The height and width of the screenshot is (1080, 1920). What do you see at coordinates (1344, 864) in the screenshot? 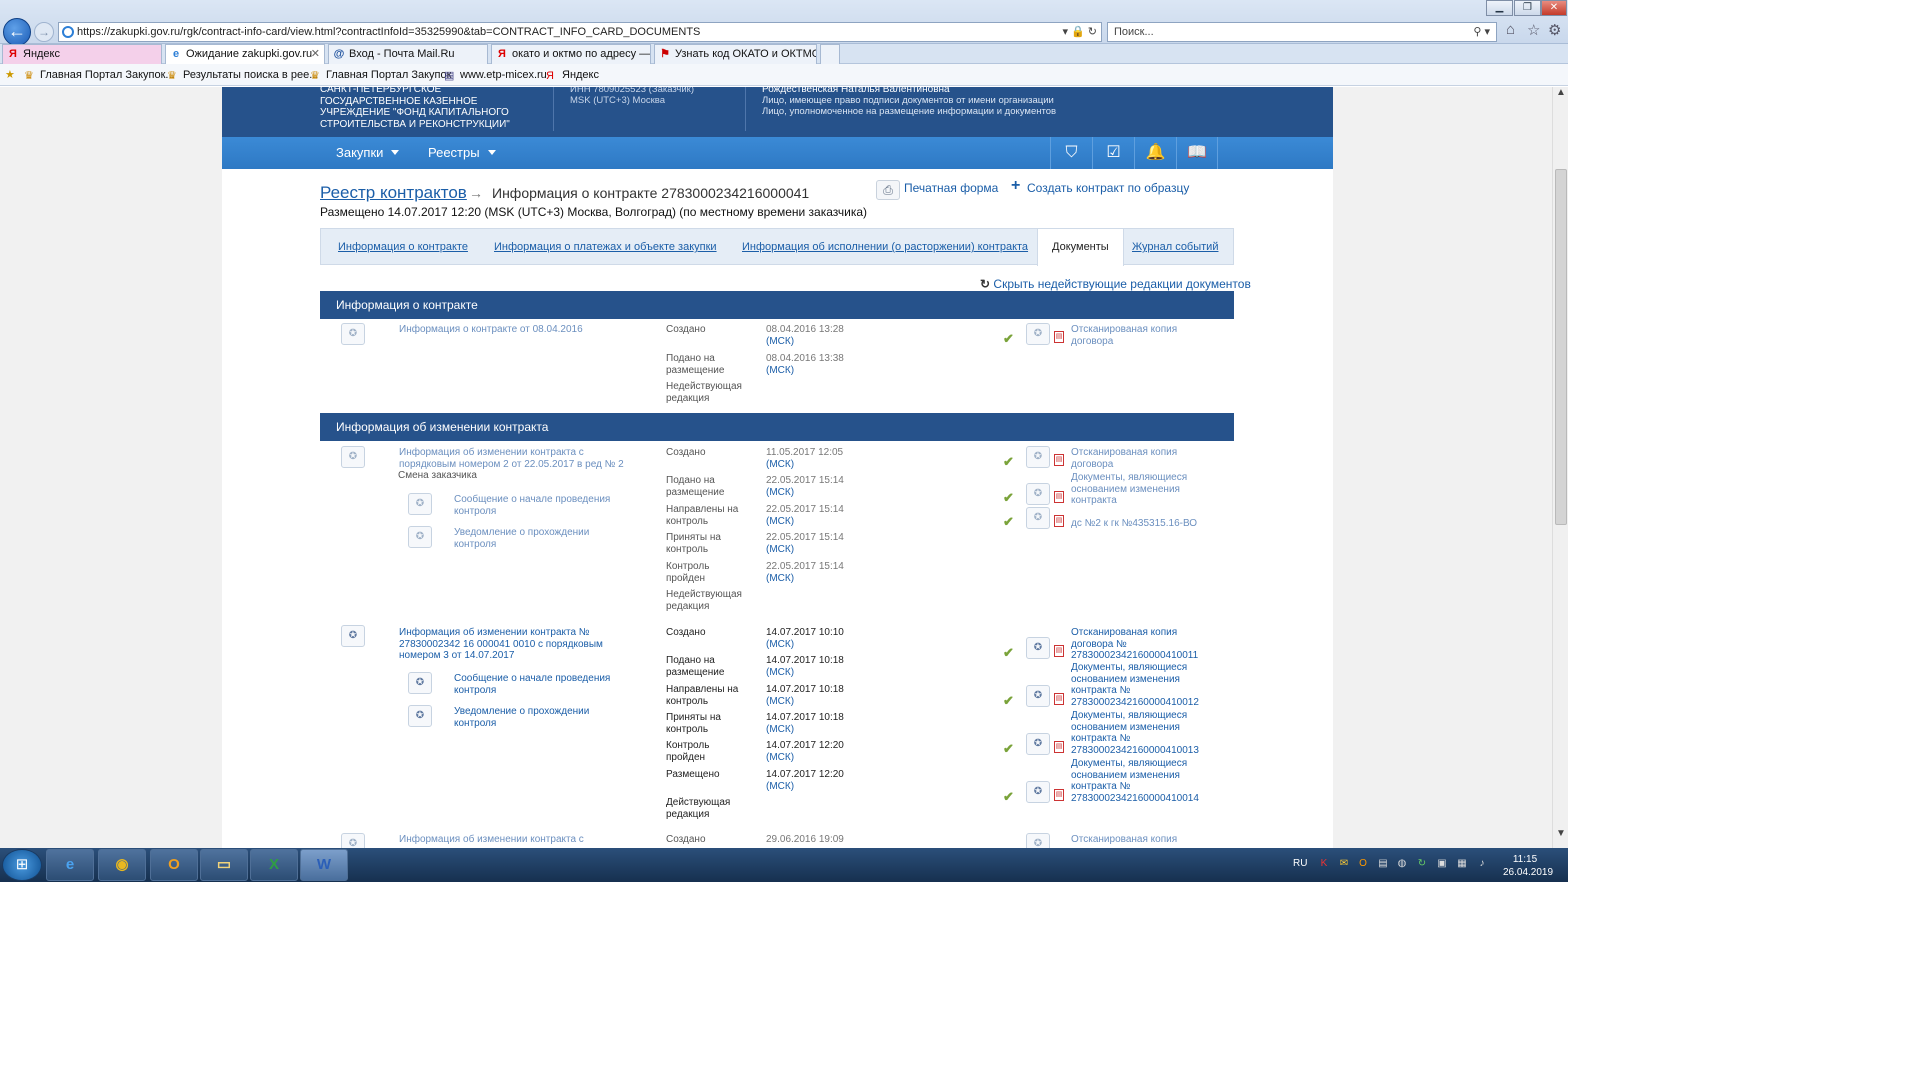
I see `mail-icon: ✉` at bounding box center [1344, 864].